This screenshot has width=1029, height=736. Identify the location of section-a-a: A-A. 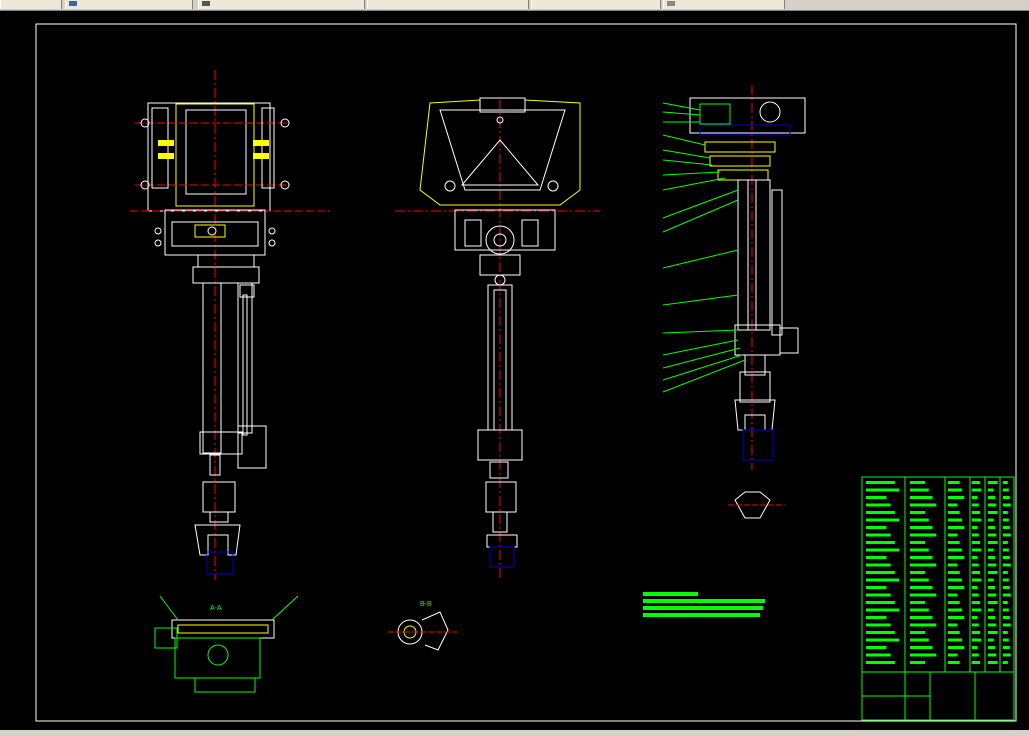
(226, 644).